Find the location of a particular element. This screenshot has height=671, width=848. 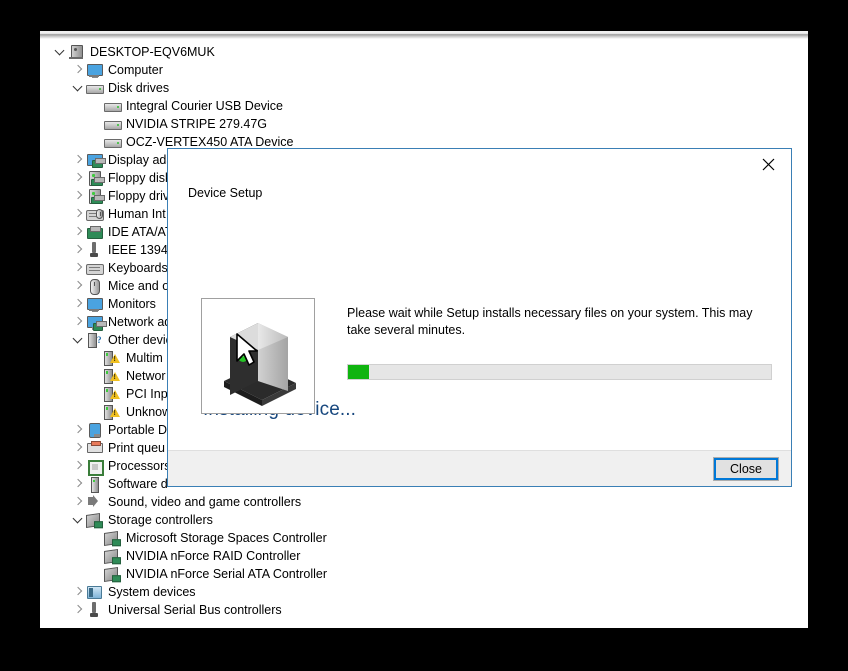

computer-network-icon is located at coordinates (76, 52).